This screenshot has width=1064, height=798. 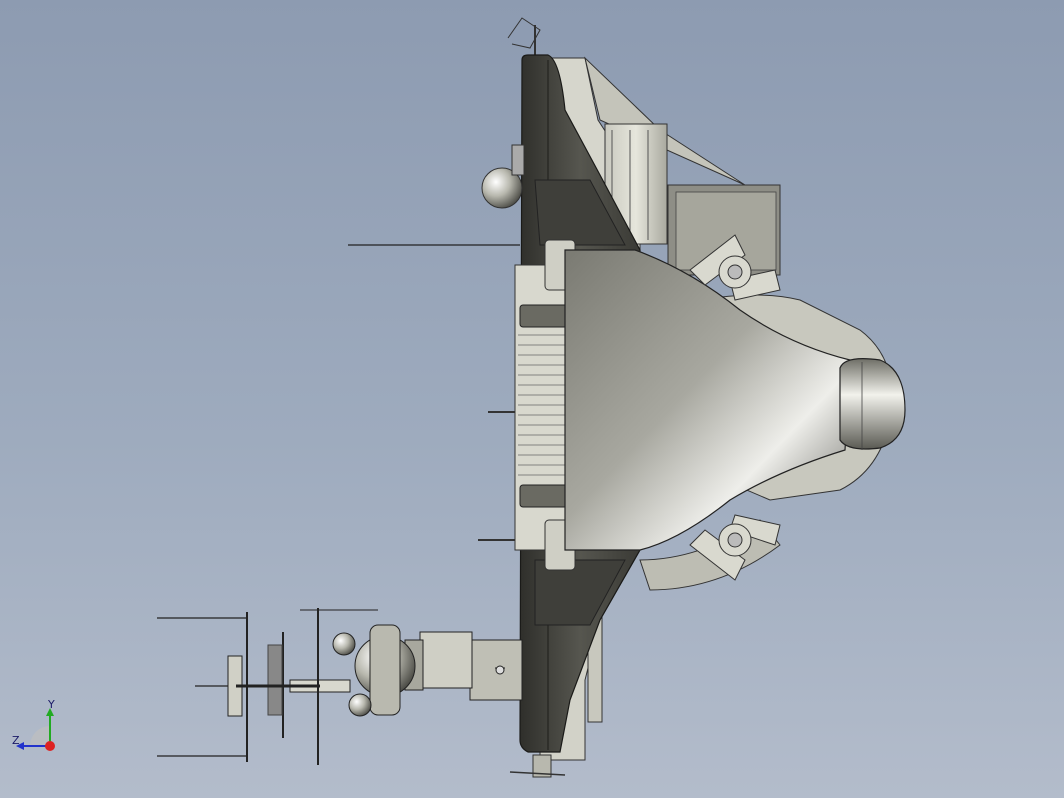 I want to click on orientation-triad: Y Z, so click(x=38, y=726).